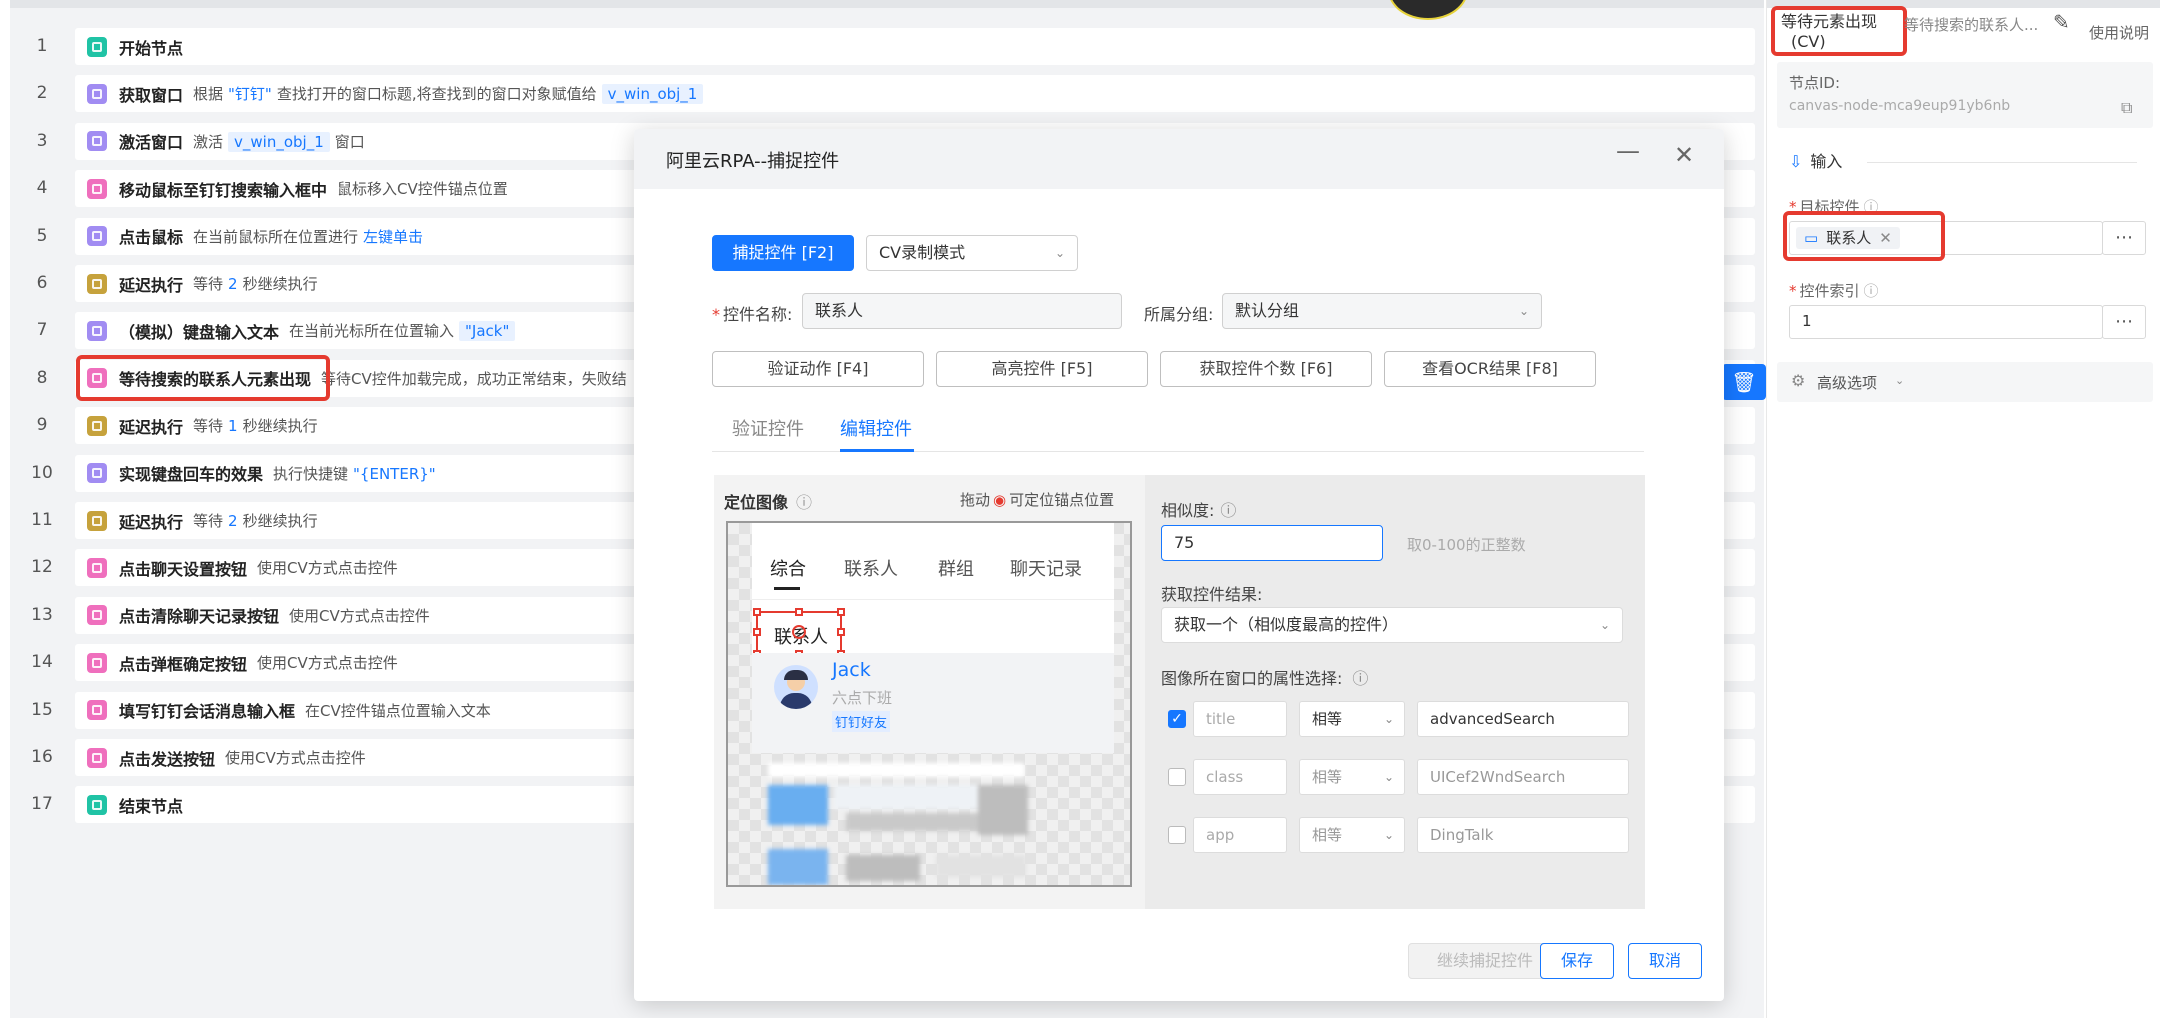 Image resolution: width=2160 pixels, height=1018 pixels. I want to click on desc-text: 根据, so click(208, 94).